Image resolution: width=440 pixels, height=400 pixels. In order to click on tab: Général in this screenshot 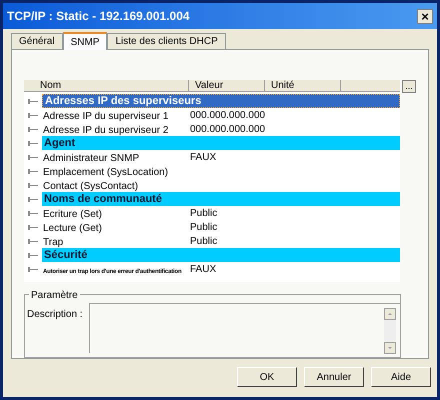, I will do `click(37, 41)`.